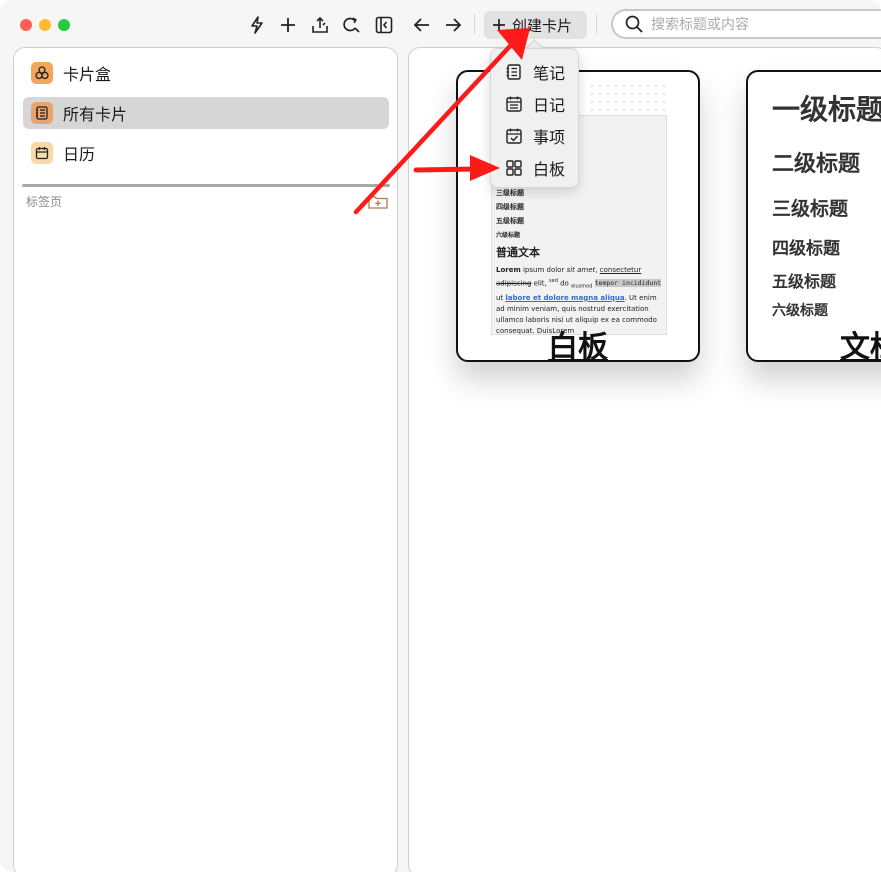  I want to click on add-tab-button, so click(378, 201).